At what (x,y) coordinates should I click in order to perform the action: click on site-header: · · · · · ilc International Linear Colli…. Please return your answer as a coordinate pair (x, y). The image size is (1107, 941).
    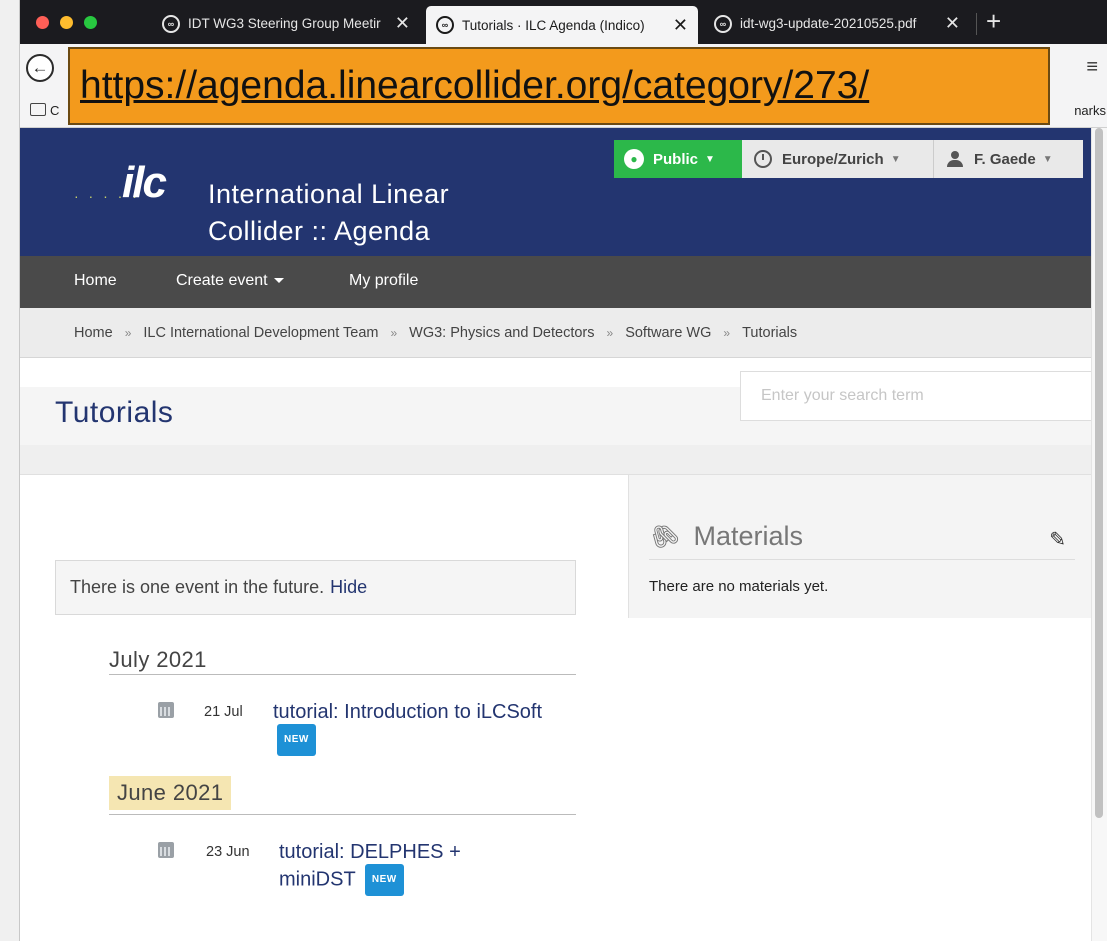
    Looking at the image, I should click on (556, 192).